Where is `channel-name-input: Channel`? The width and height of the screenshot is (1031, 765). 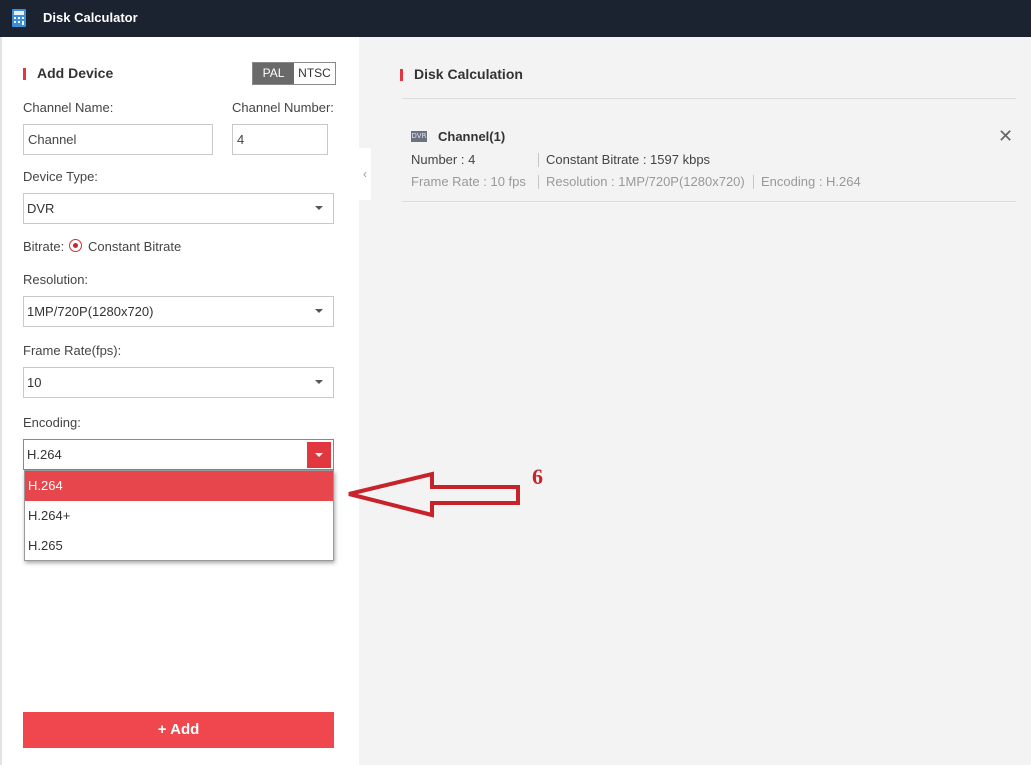 channel-name-input: Channel is located at coordinates (118, 139).